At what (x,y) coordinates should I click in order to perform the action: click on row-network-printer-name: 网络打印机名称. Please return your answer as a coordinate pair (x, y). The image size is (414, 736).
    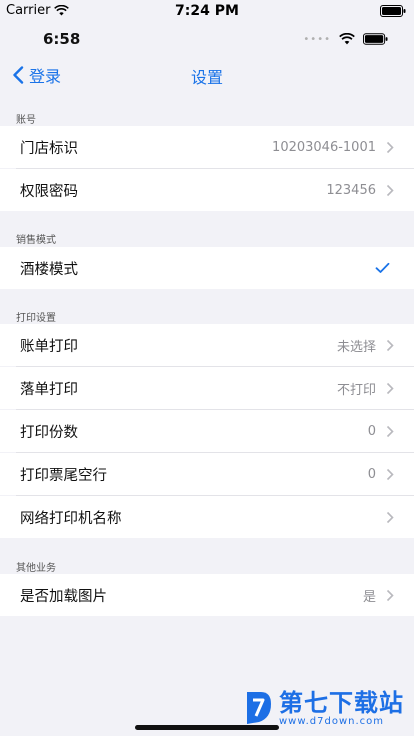
    Looking at the image, I should click on (207, 517).